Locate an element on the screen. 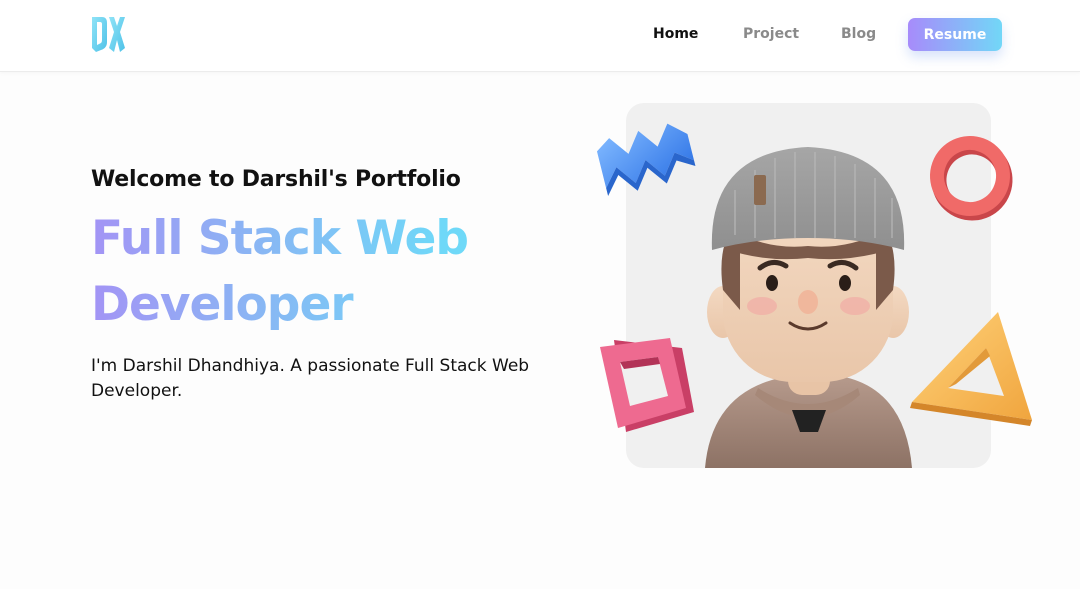  welcome-heading: Welcome to Darshil's Portfolio is located at coordinates (276, 179).